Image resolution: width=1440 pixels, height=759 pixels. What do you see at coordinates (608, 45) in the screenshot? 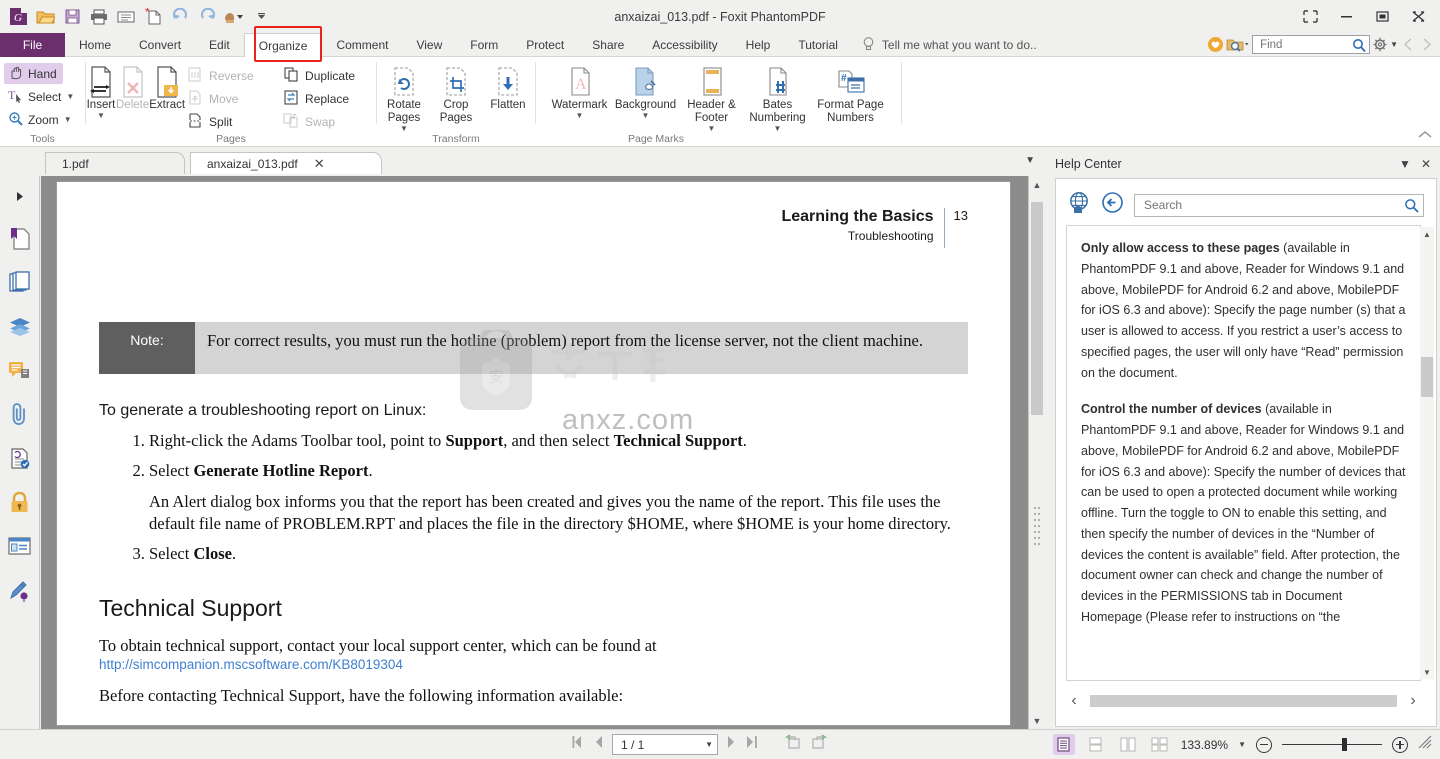
I see `tab-share: Share` at bounding box center [608, 45].